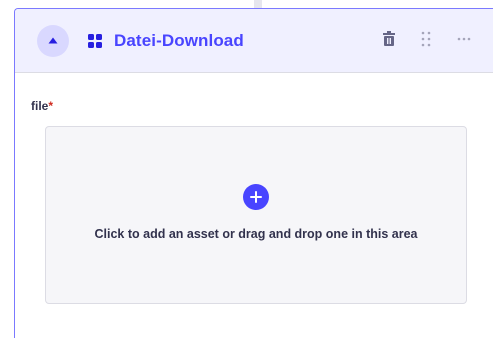  What do you see at coordinates (389, 38) in the screenshot?
I see `trash-icon` at bounding box center [389, 38].